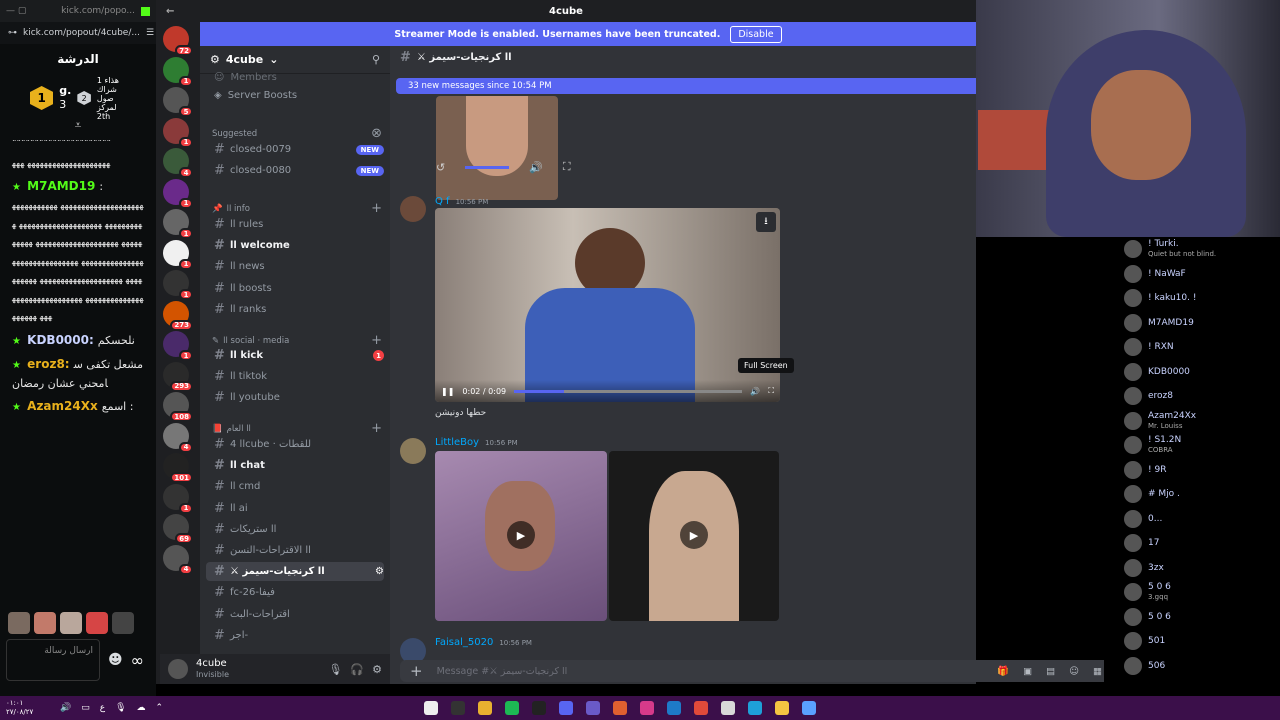 The width and height of the screenshot is (1280, 720). I want to click on channel-item: # اا ai, so click(295, 508).